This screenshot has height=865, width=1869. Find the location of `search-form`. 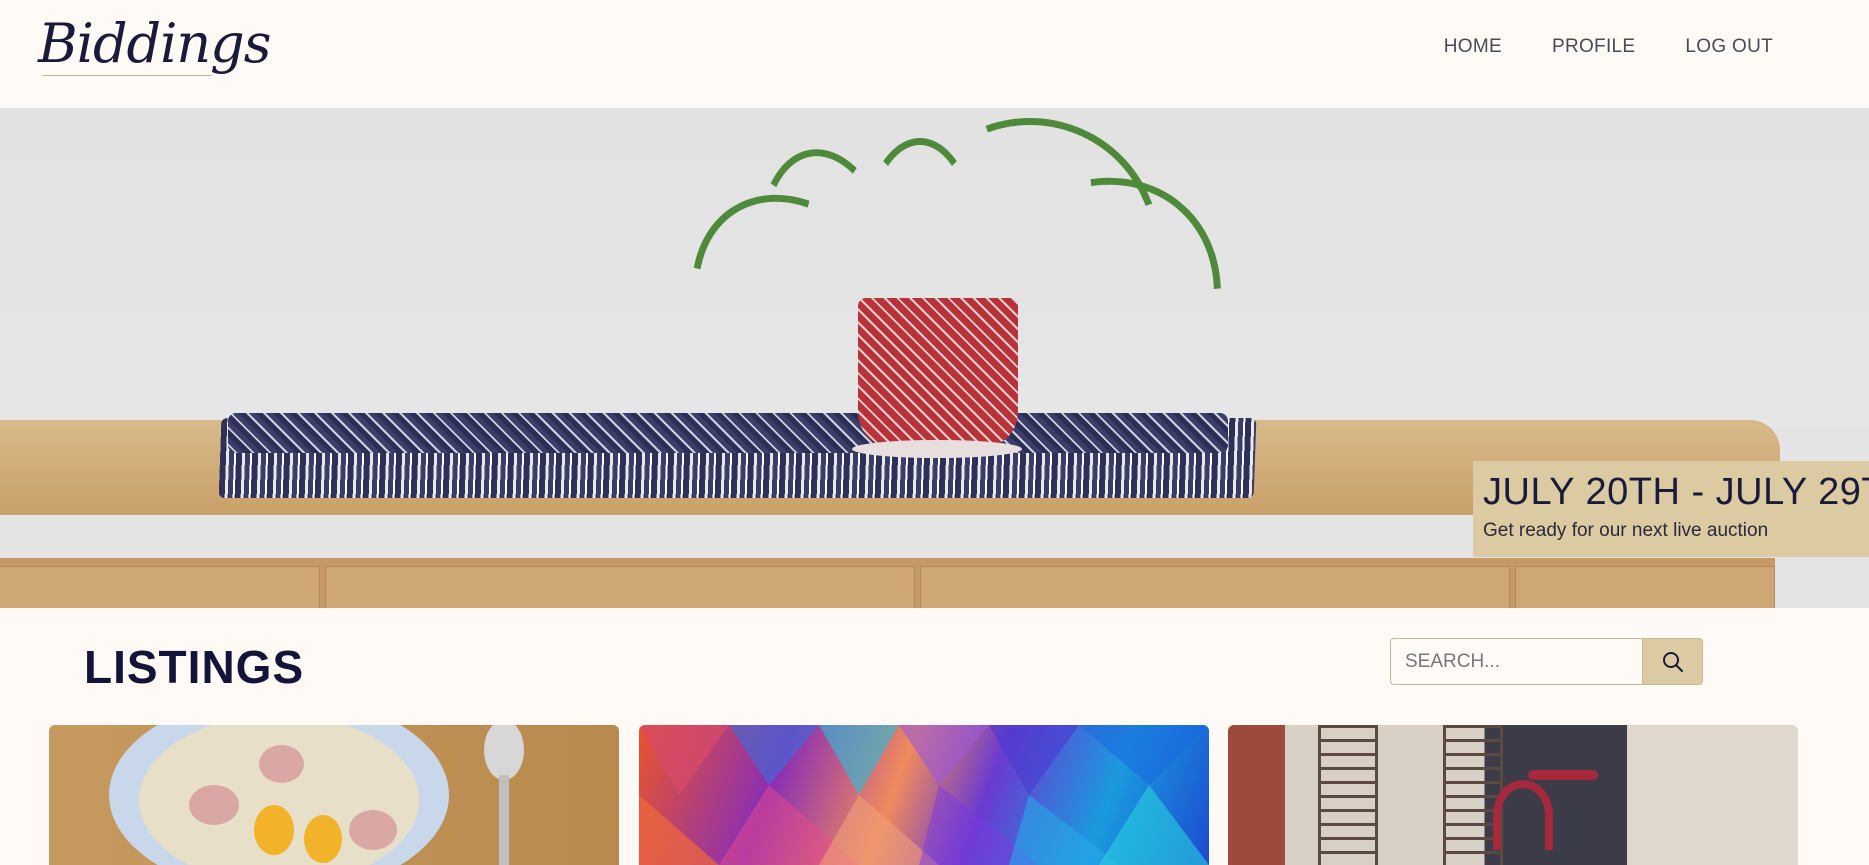

search-form is located at coordinates (1546, 661).